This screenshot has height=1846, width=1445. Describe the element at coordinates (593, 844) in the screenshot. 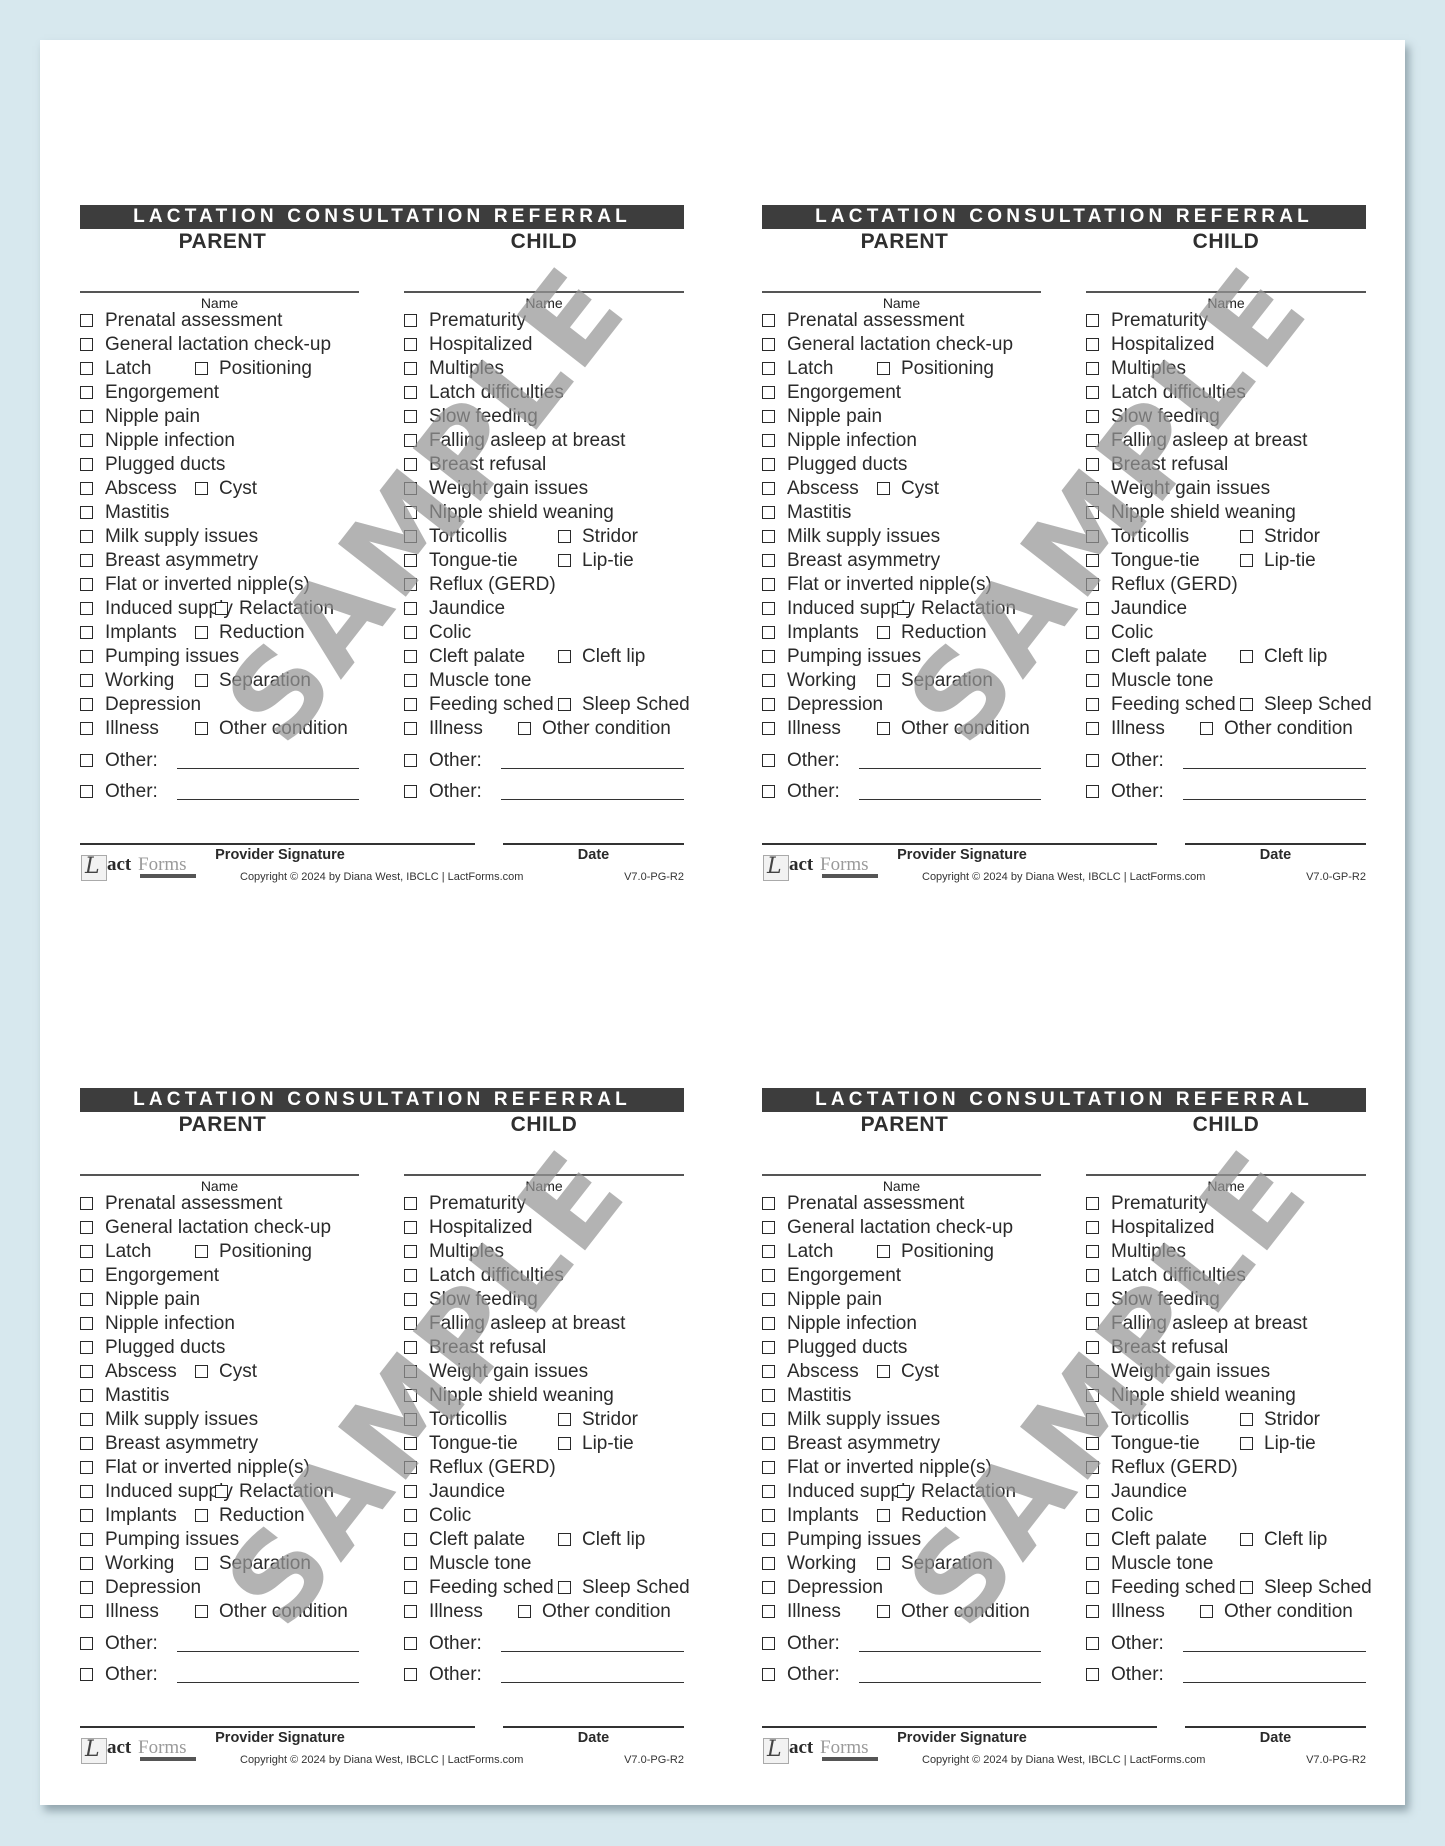

I see `date-field` at that location.